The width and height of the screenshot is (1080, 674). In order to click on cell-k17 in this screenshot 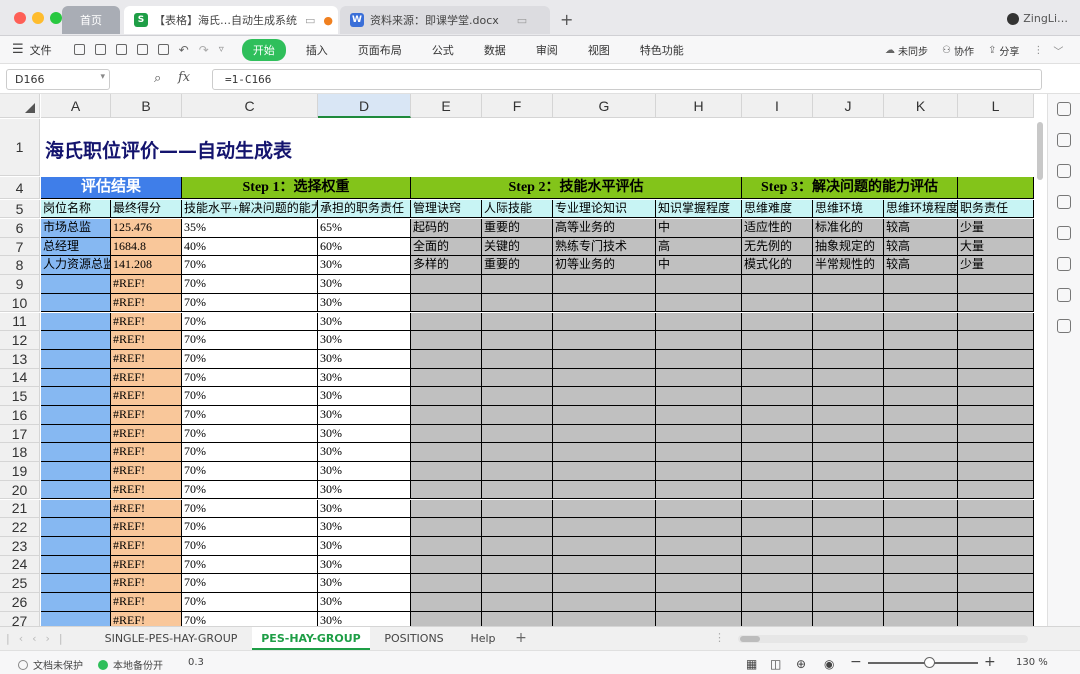, I will do `click(921, 434)`.